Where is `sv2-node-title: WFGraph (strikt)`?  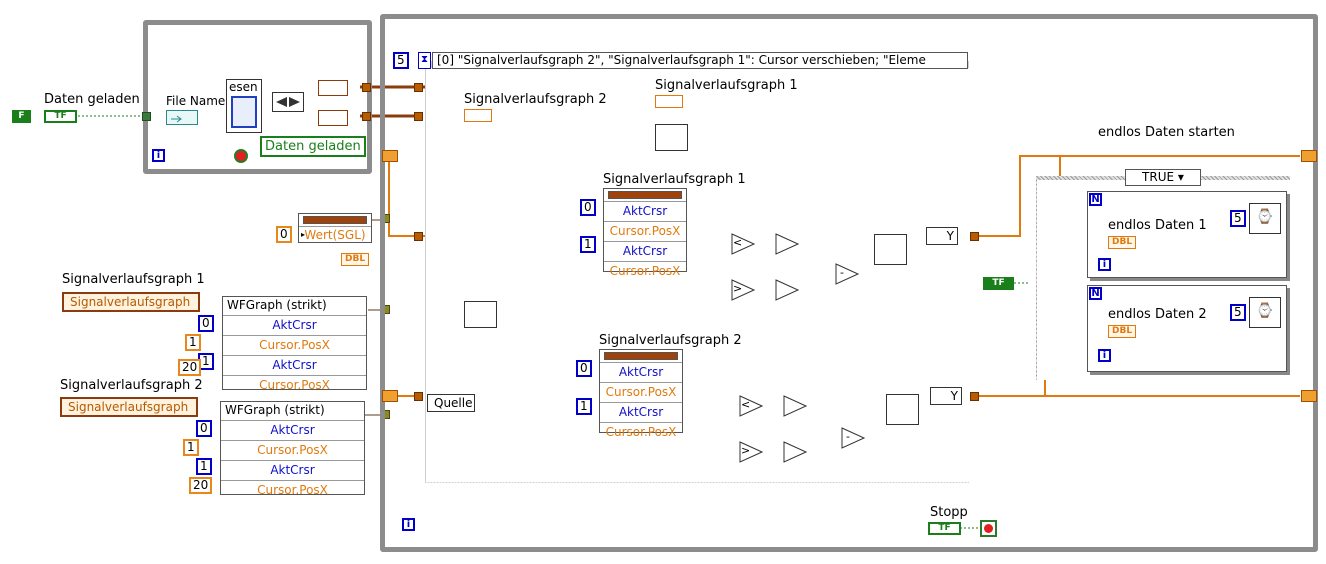
sv2-node-title: WFGraph (strikt) is located at coordinates (292, 411).